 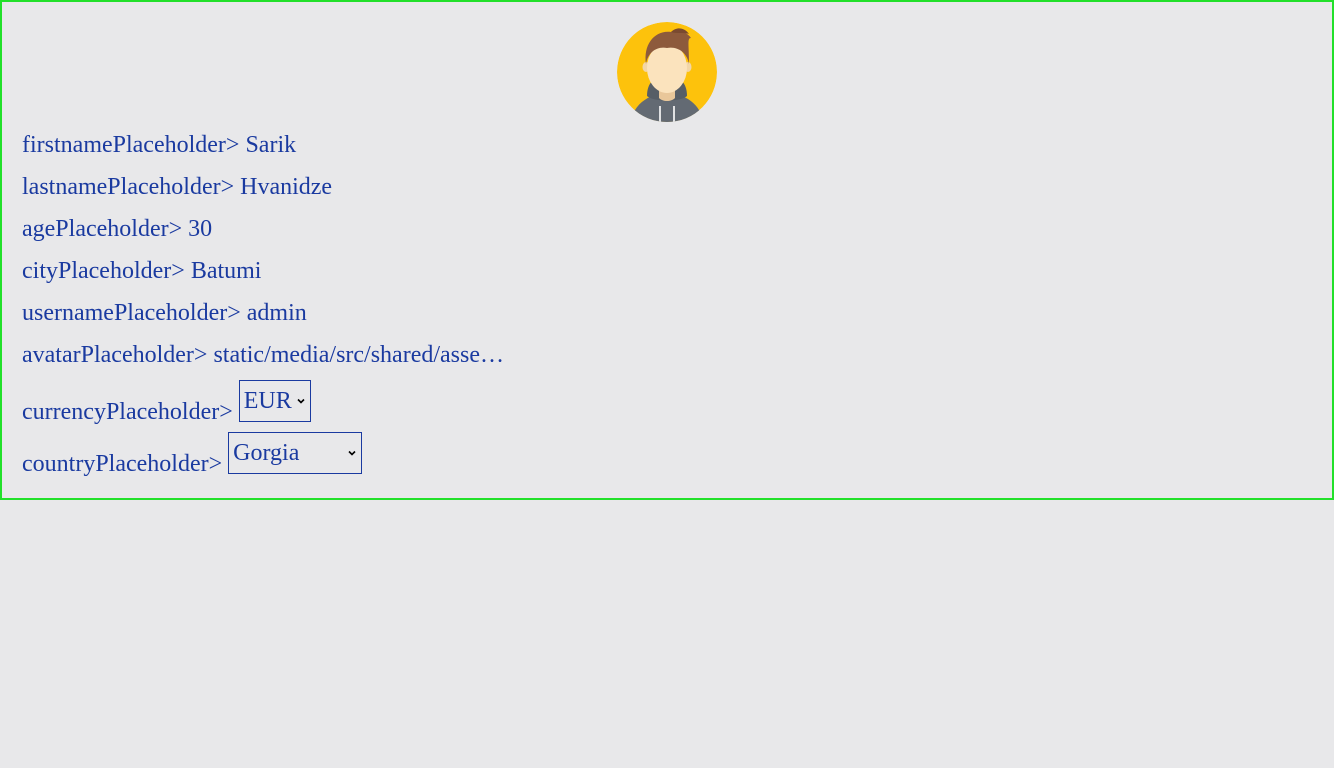 What do you see at coordinates (128, 187) in the screenshot?
I see `lastname-label: lastnamePlaceholder>` at bounding box center [128, 187].